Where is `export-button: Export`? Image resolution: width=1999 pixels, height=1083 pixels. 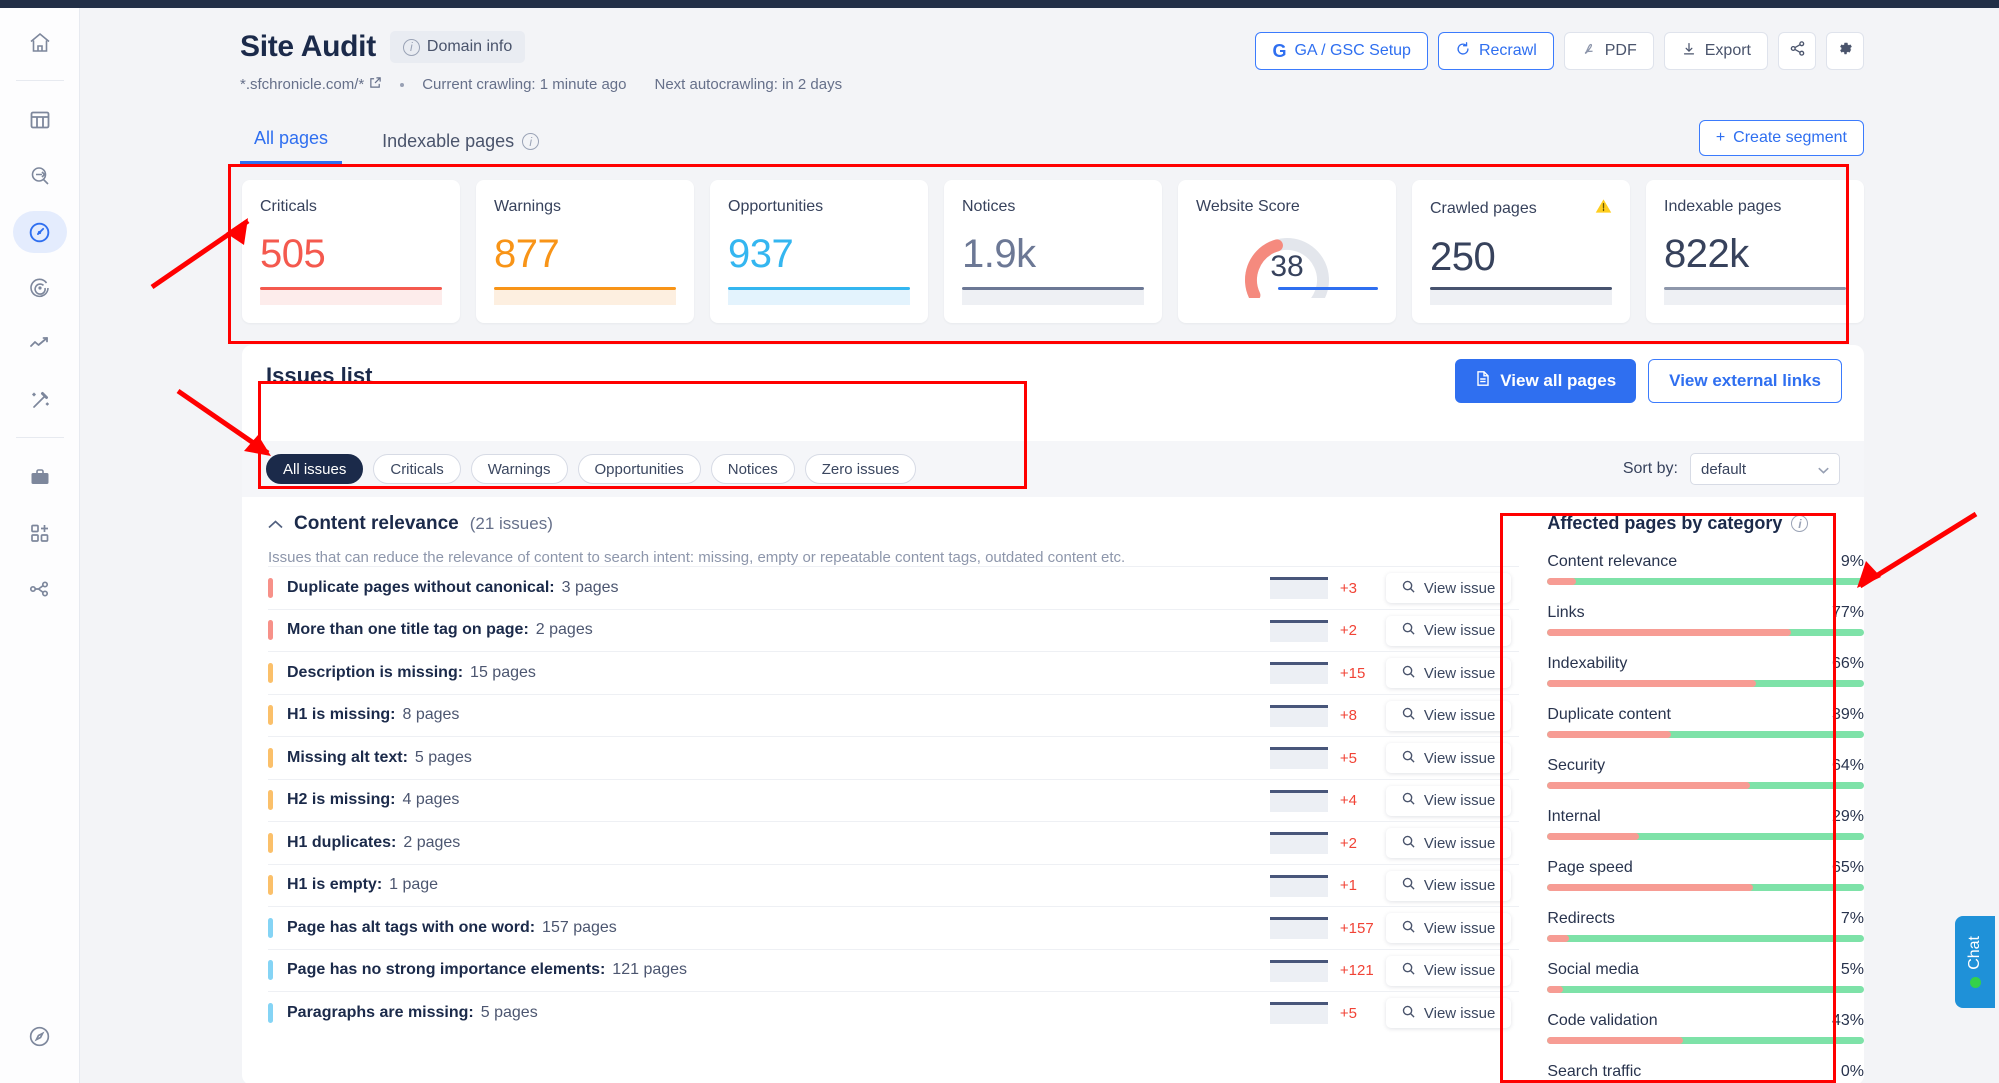
export-button: Export is located at coordinates (1715, 51).